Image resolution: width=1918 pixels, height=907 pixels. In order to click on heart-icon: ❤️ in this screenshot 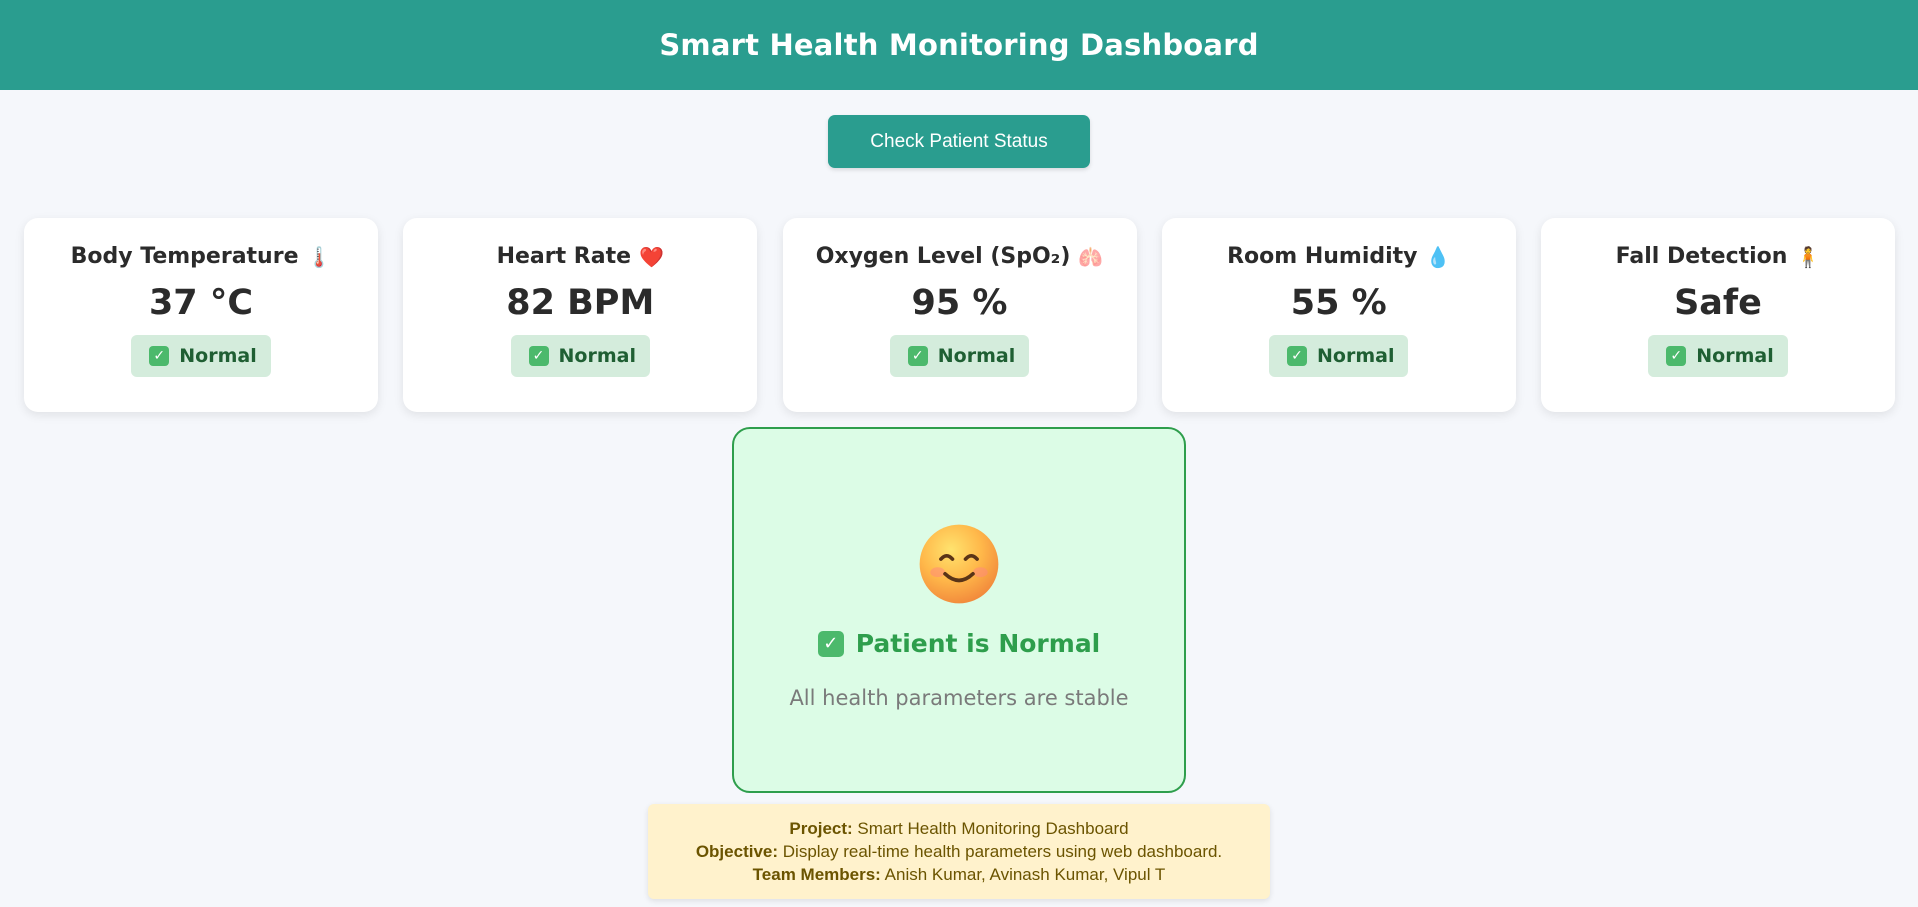, I will do `click(651, 256)`.